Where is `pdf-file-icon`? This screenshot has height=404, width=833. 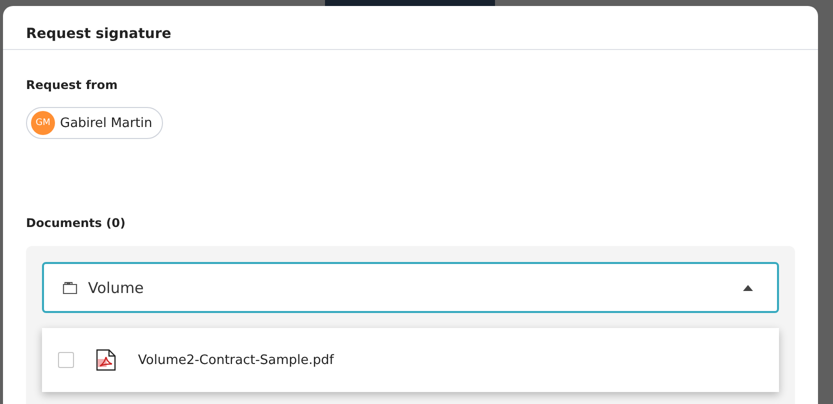
pdf-file-icon is located at coordinates (106, 360).